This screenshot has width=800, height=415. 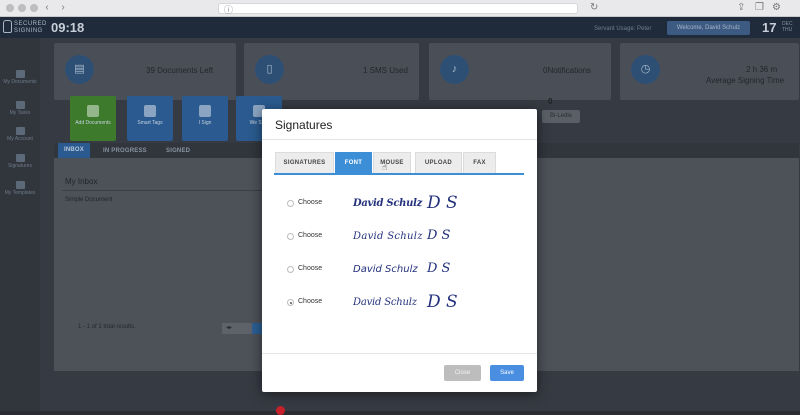 I want to click on signature-option-1: Choose David Schulz D S, so click(x=402, y=203).